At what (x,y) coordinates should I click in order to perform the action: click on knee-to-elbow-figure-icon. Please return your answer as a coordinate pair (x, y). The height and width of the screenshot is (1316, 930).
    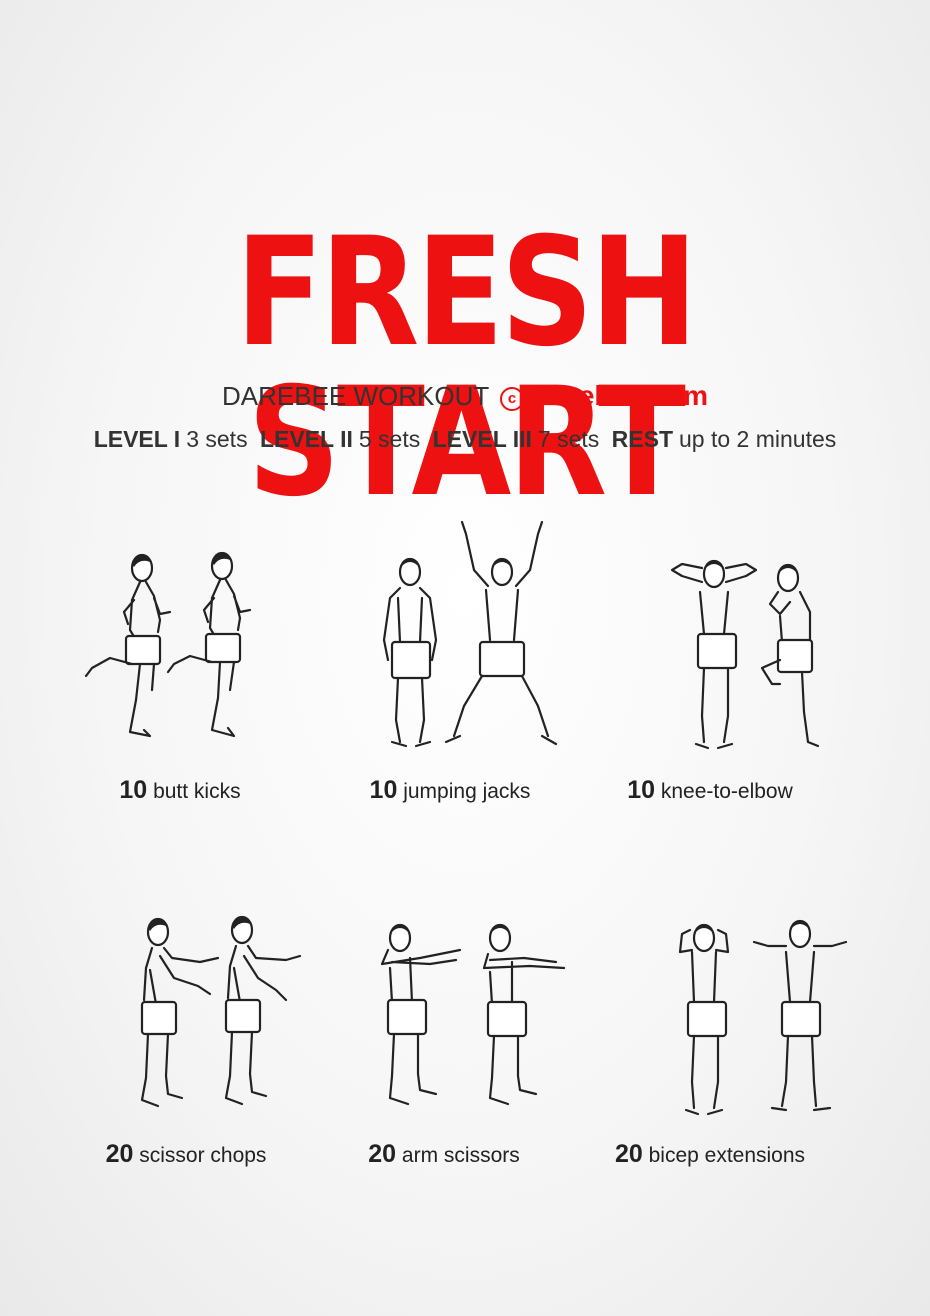
    Looking at the image, I should click on (745, 654).